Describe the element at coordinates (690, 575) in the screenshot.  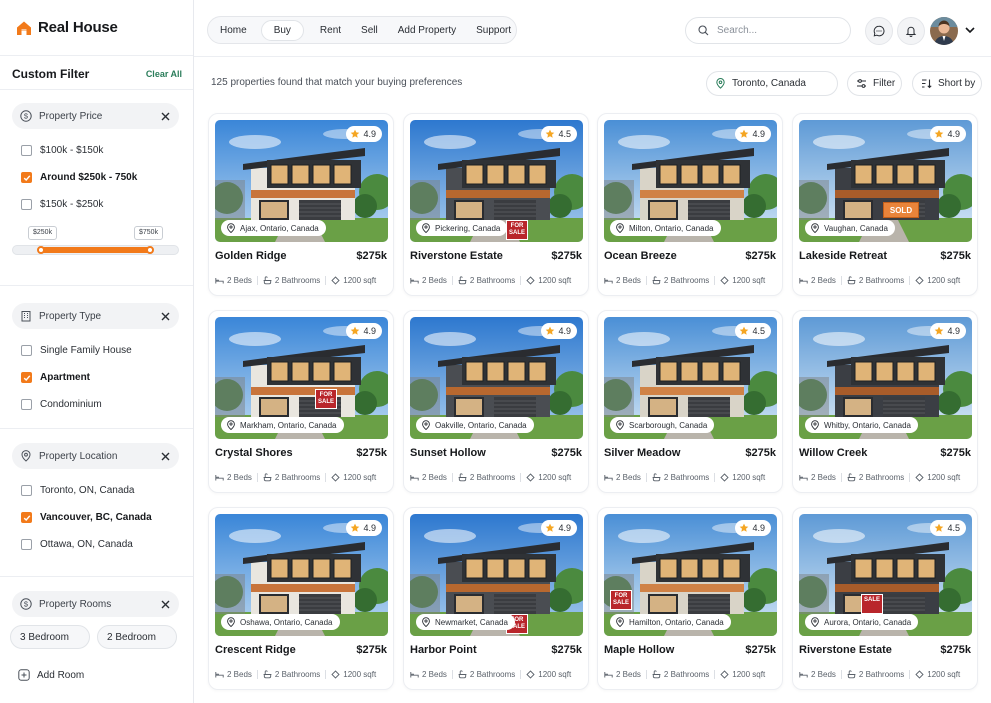
I see `property-photo: 4.9 FOR SALE Hamilton, Ontario, Canada` at that location.